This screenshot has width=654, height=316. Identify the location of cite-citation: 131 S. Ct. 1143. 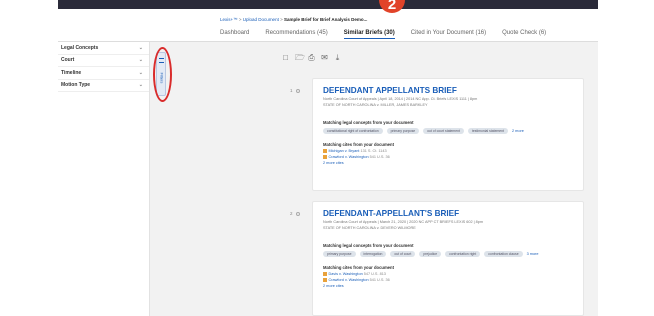
(373, 151).